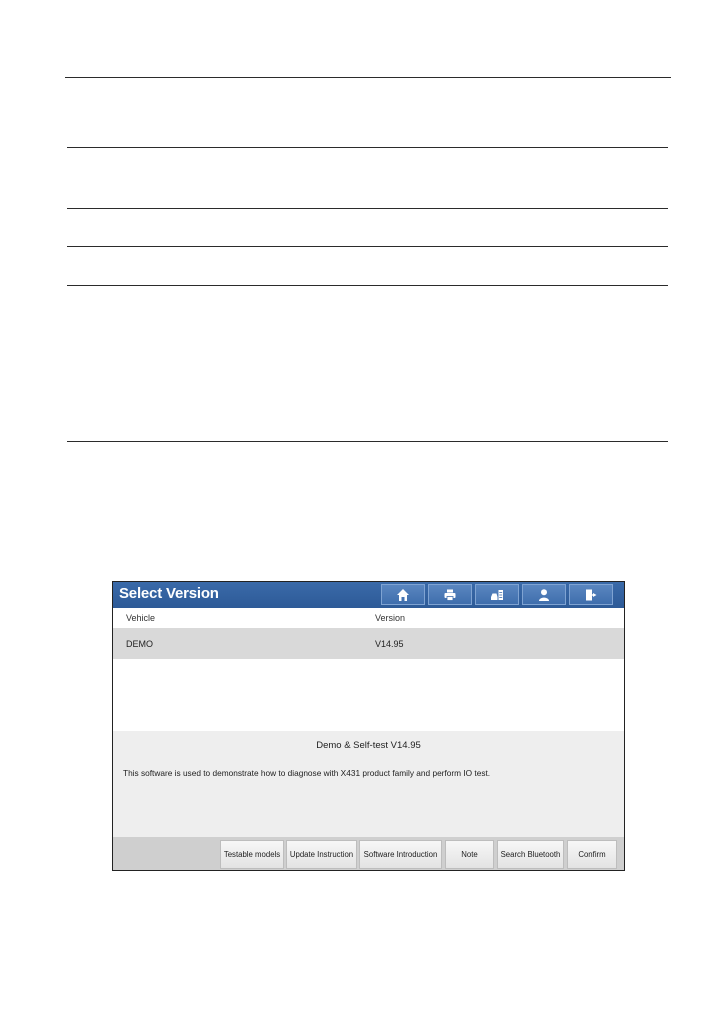  Describe the element at coordinates (141, 618) in the screenshot. I see `column-header-vehicle: Vehicle` at that location.